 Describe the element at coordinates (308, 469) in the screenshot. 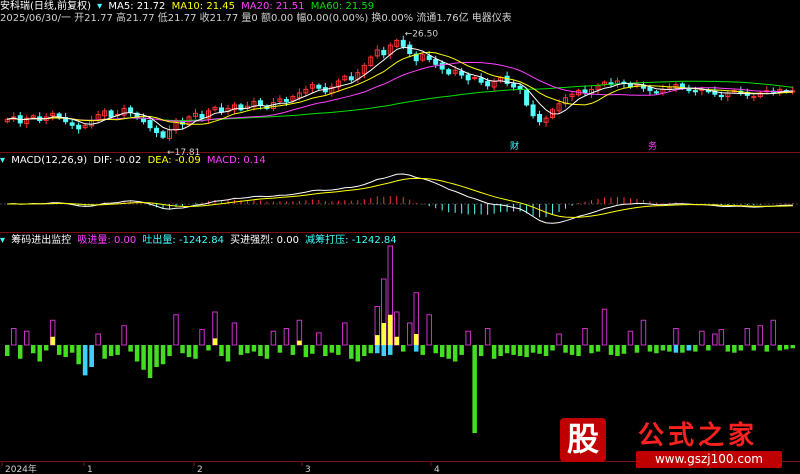

I see `x-axis-label: 3` at that location.